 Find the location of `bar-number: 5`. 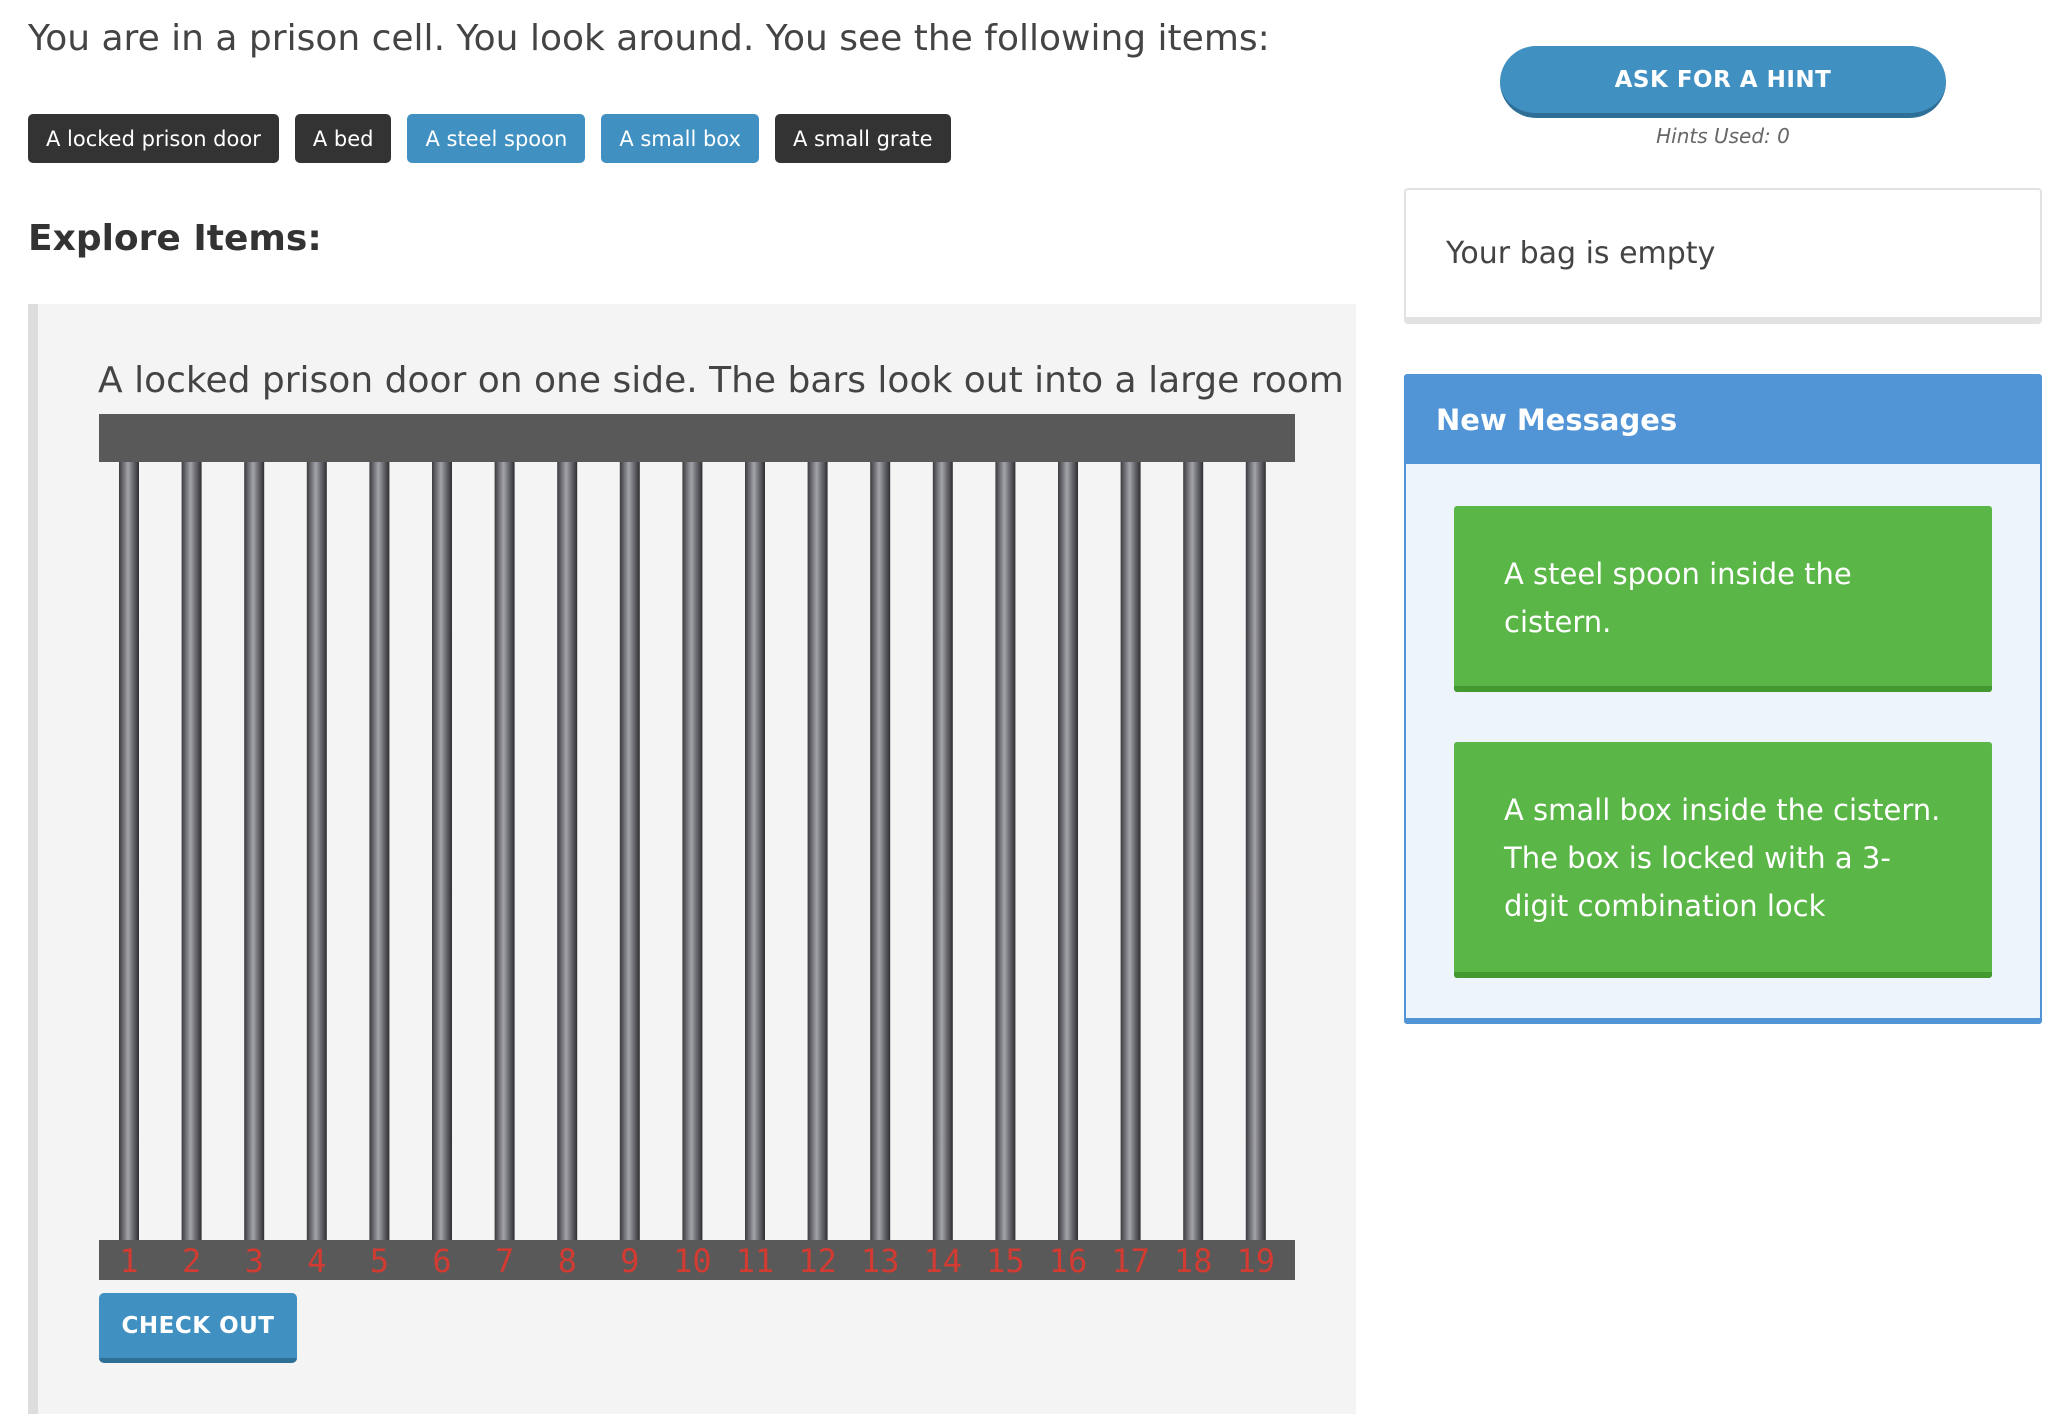

bar-number: 5 is located at coordinates (379, 1261).